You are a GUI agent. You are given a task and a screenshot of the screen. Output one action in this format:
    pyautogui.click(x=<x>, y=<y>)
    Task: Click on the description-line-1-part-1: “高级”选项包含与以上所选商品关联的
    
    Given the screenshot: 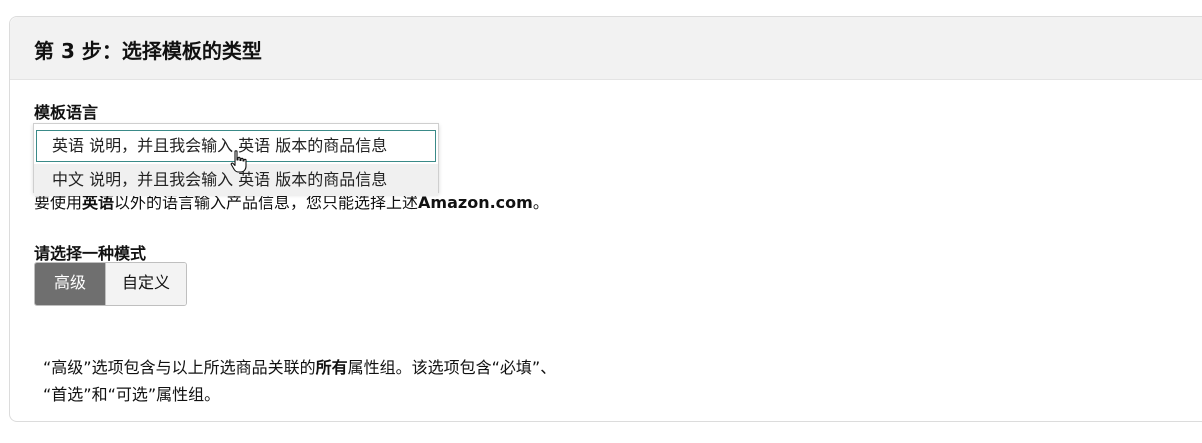 What is the action you would take?
    pyautogui.click(x=179, y=367)
    